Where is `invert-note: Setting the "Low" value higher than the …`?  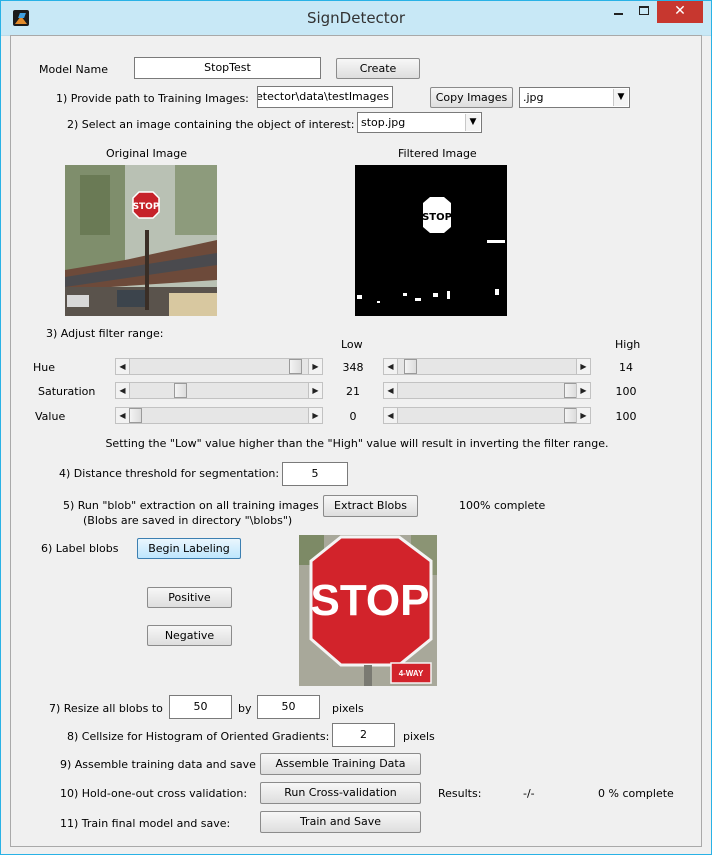
invert-note: Setting the "Low" value higher than the … is located at coordinates (357, 443).